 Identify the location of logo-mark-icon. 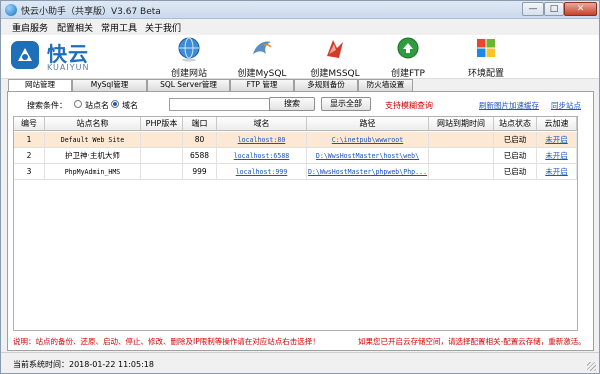
(25, 55).